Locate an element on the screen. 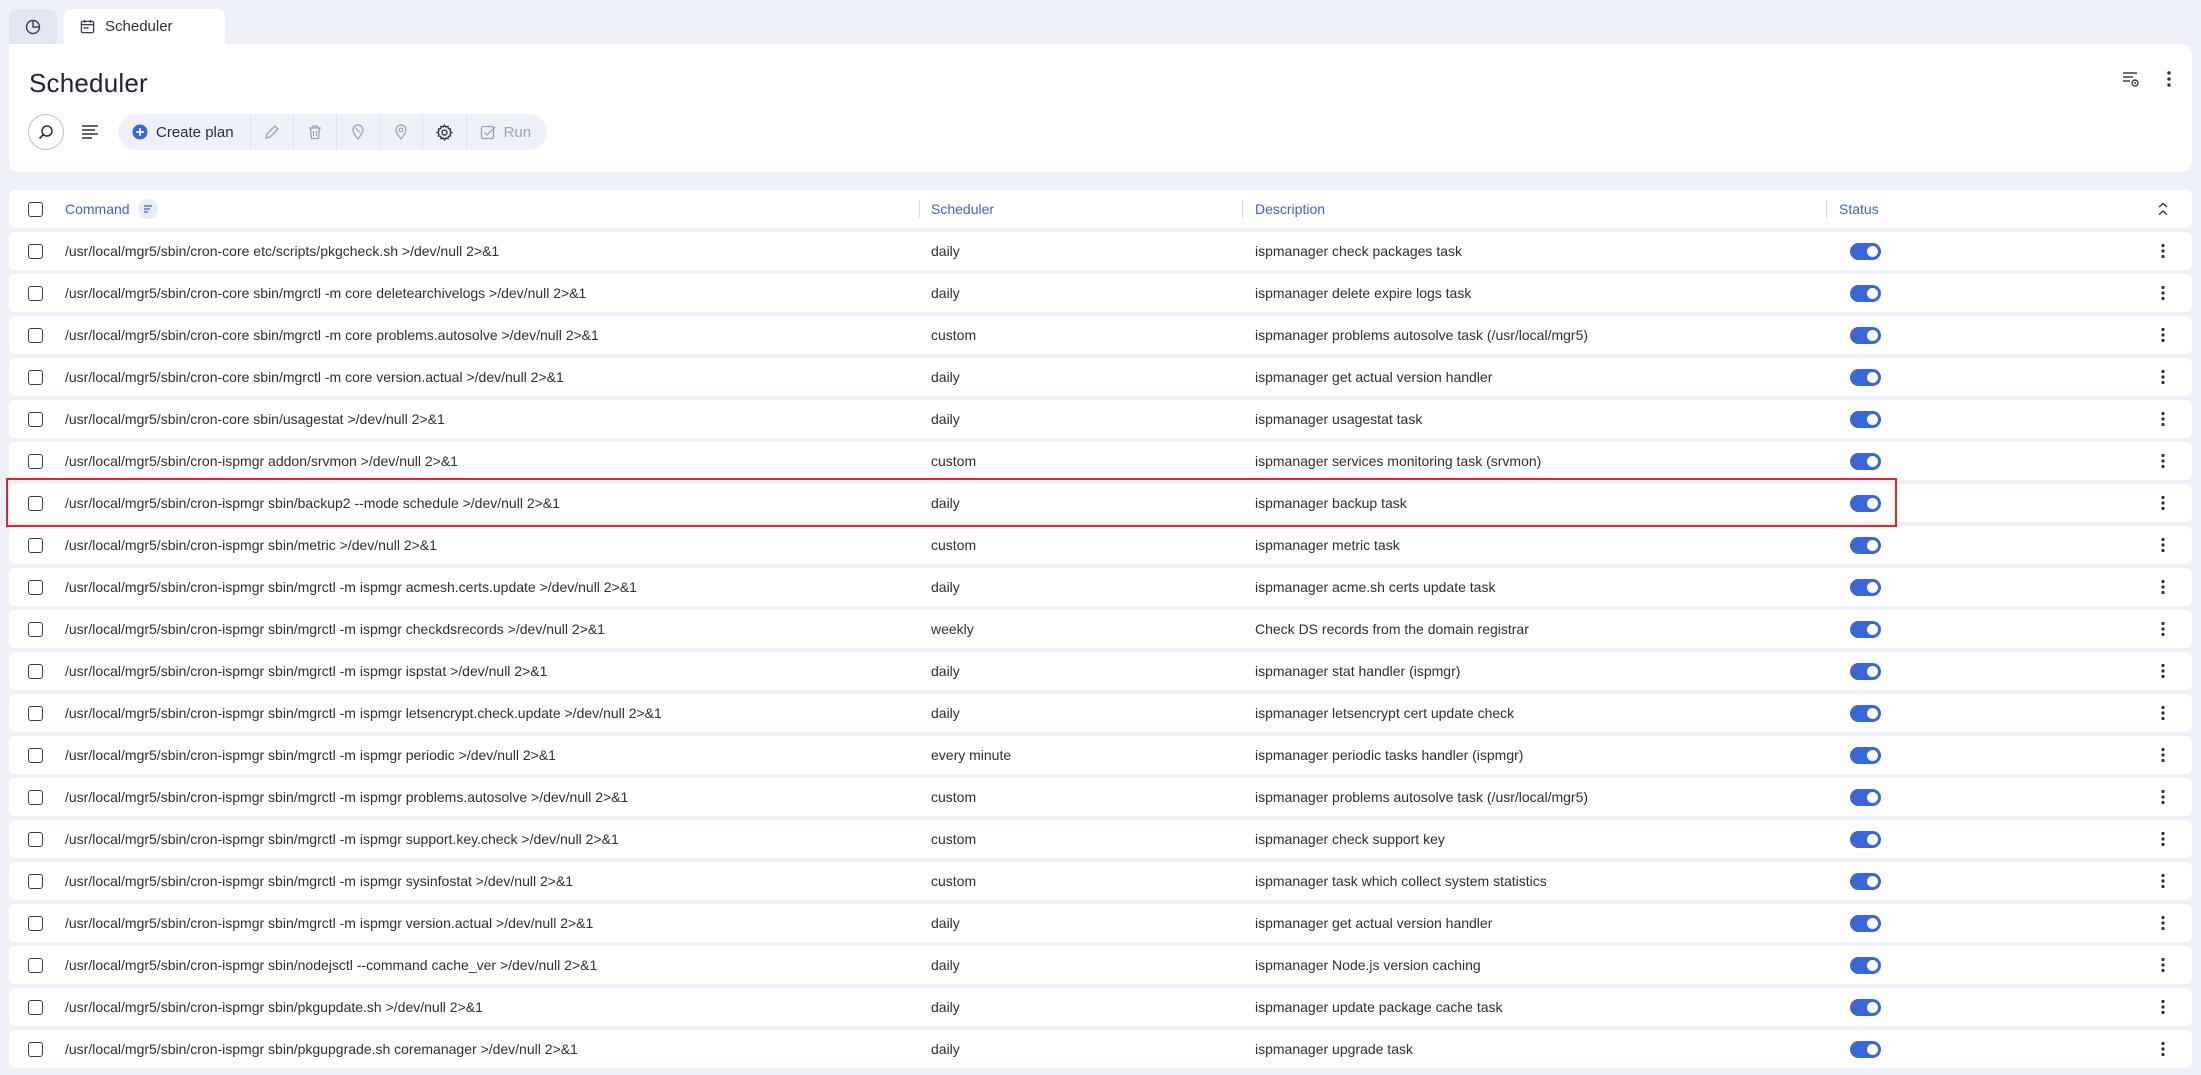 The height and width of the screenshot is (1075, 2201). disable-button is located at coordinates (358, 132).